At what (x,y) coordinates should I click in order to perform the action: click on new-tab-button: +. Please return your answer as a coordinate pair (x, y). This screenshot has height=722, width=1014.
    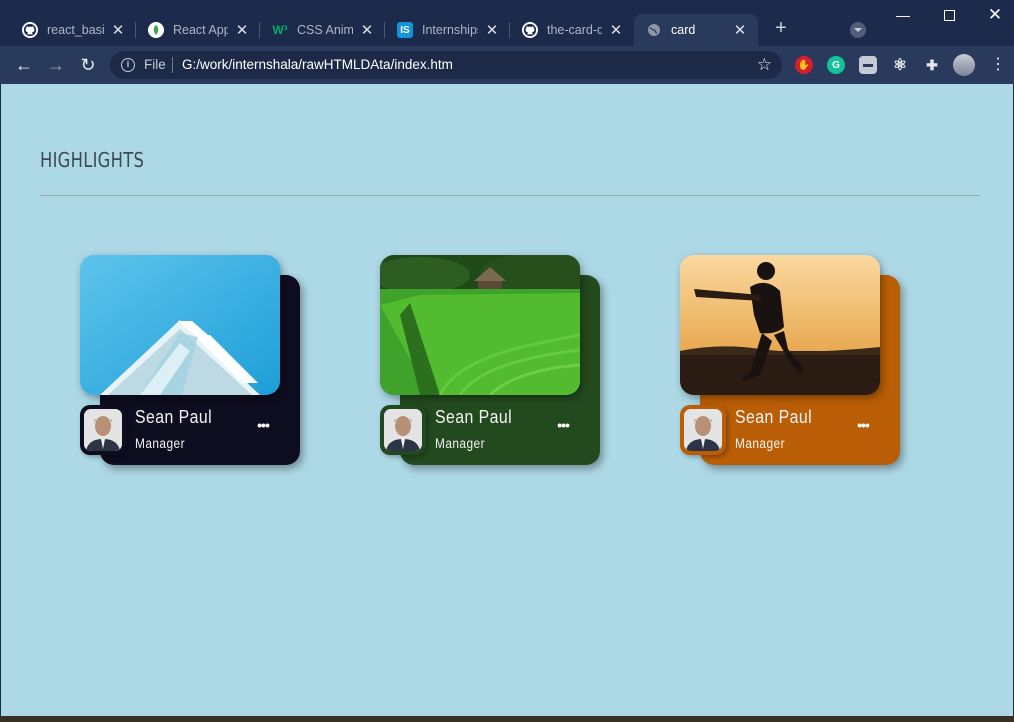
    Looking at the image, I should click on (781, 29).